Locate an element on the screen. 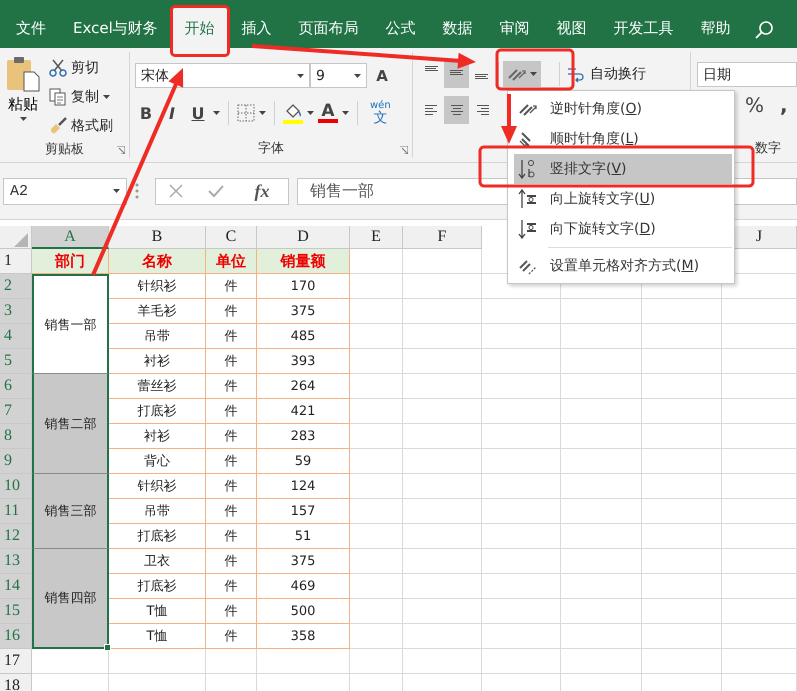 Image resolution: width=797 pixels, height=691 pixels. table-cell: 358 is located at coordinates (303, 636).